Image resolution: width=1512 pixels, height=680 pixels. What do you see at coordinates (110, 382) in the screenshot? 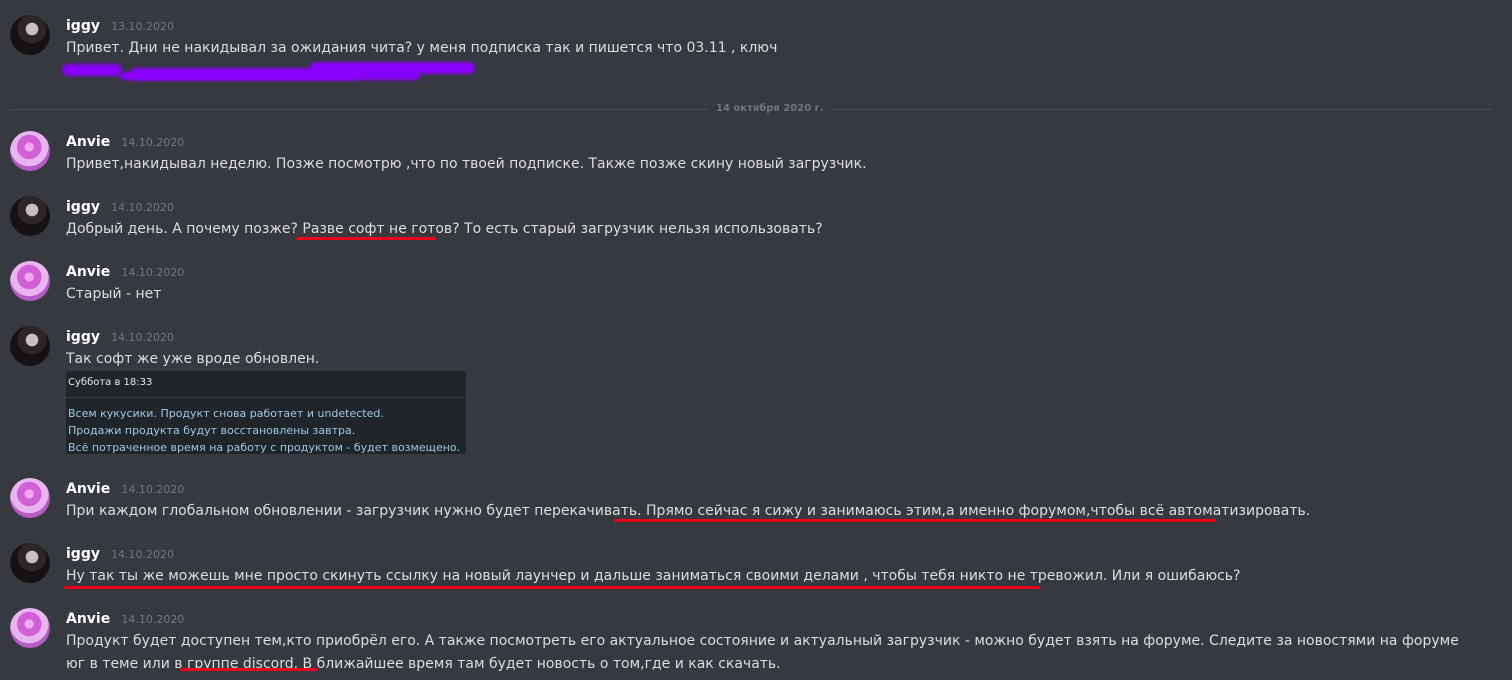
I see `attachment-title: Суббота в 18:33` at bounding box center [110, 382].